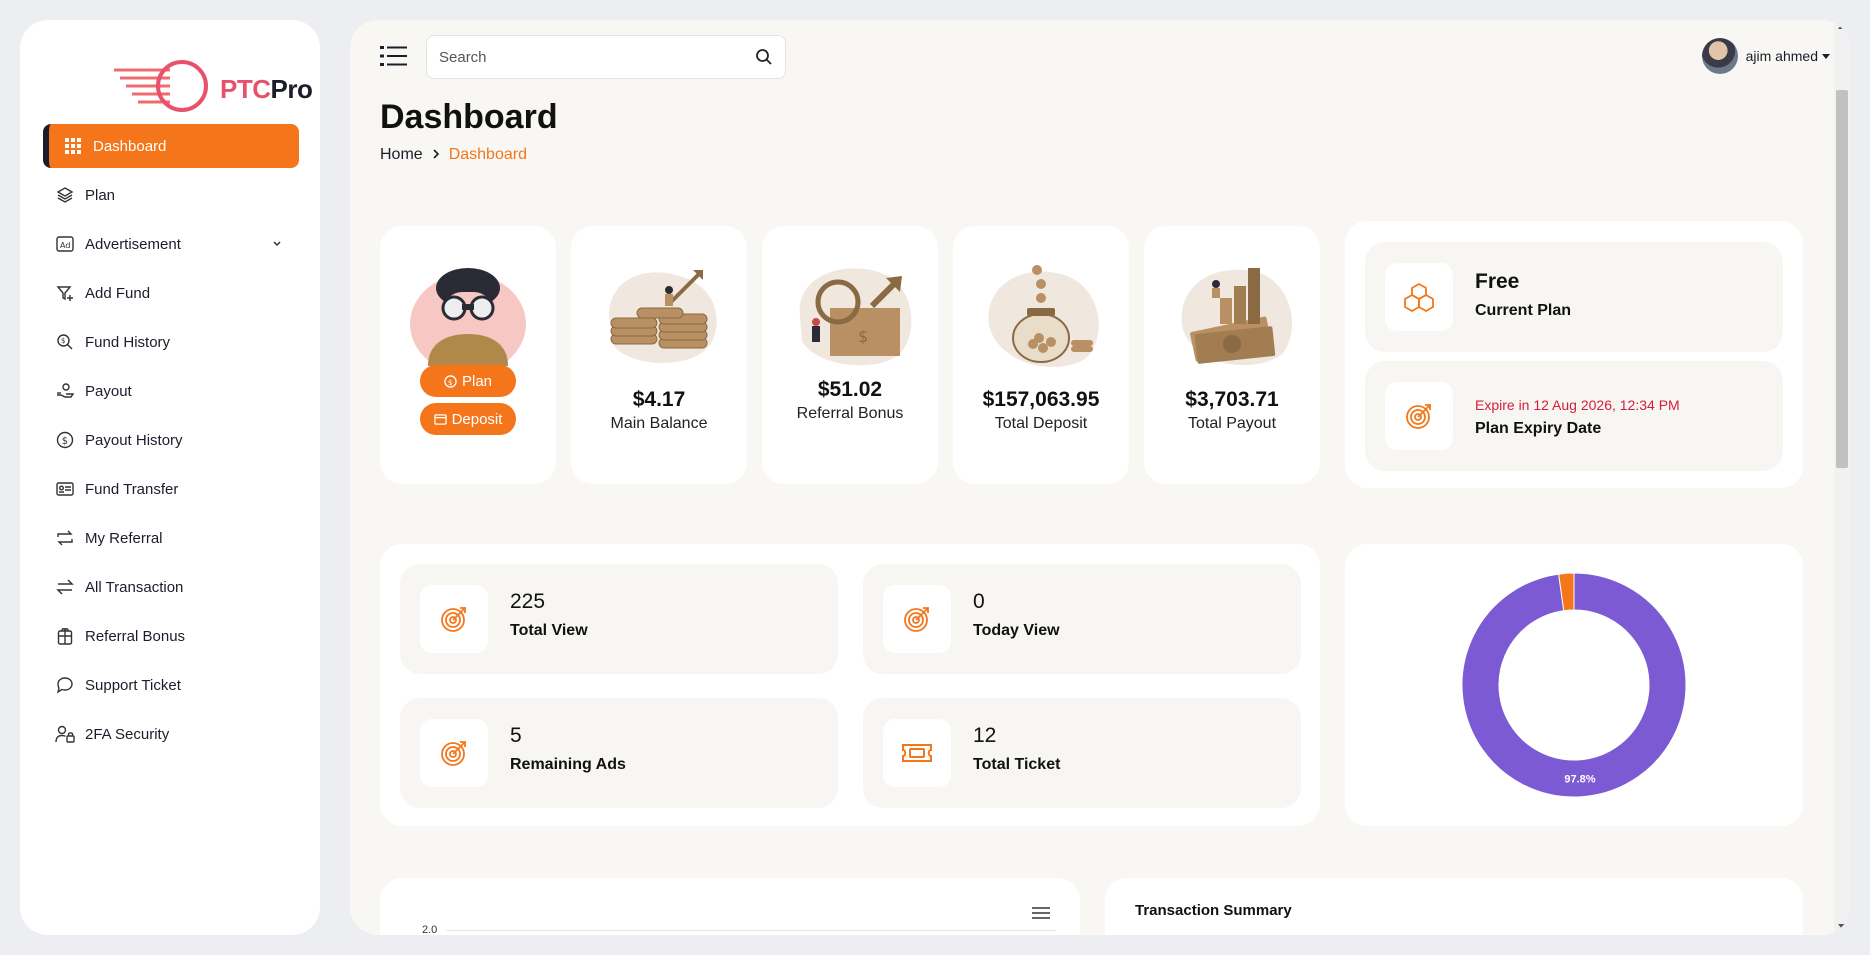  I want to click on sidebar-item-support-ticket: Support Ticket, so click(171, 685).